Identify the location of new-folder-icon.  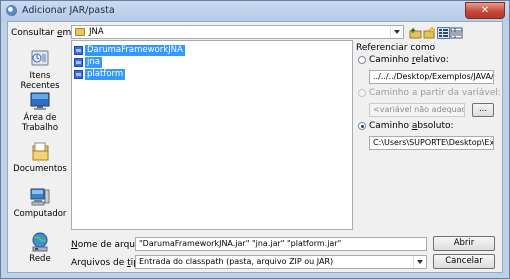
(429, 32).